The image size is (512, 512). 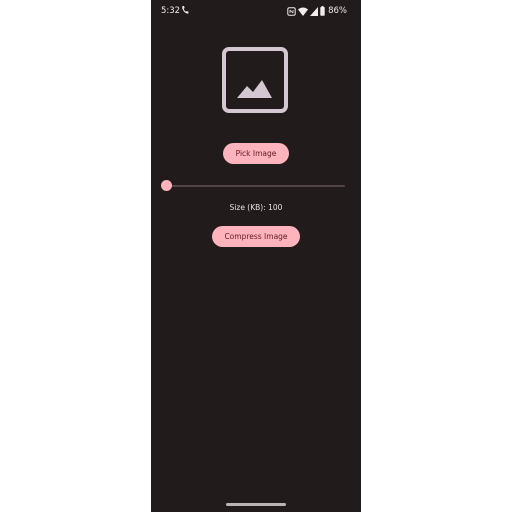 What do you see at coordinates (256, 153) in the screenshot?
I see `pick-image-button: Pick Image` at bounding box center [256, 153].